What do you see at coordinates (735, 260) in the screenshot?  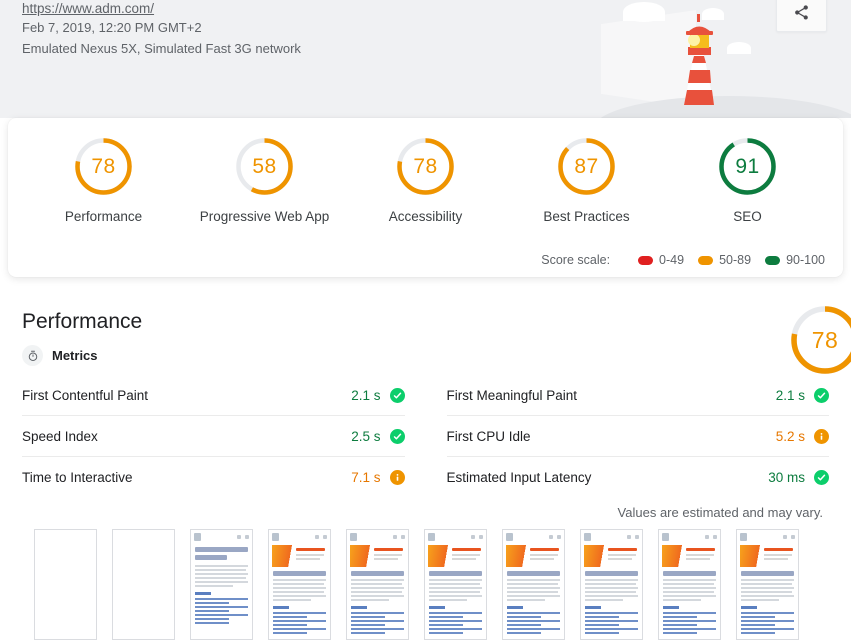 I see `scale-range-average: 50-89` at bounding box center [735, 260].